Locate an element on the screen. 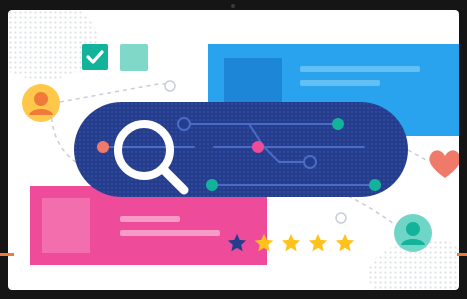 This screenshot has height=299, width=467. heart-icon is located at coordinates (444, 164).